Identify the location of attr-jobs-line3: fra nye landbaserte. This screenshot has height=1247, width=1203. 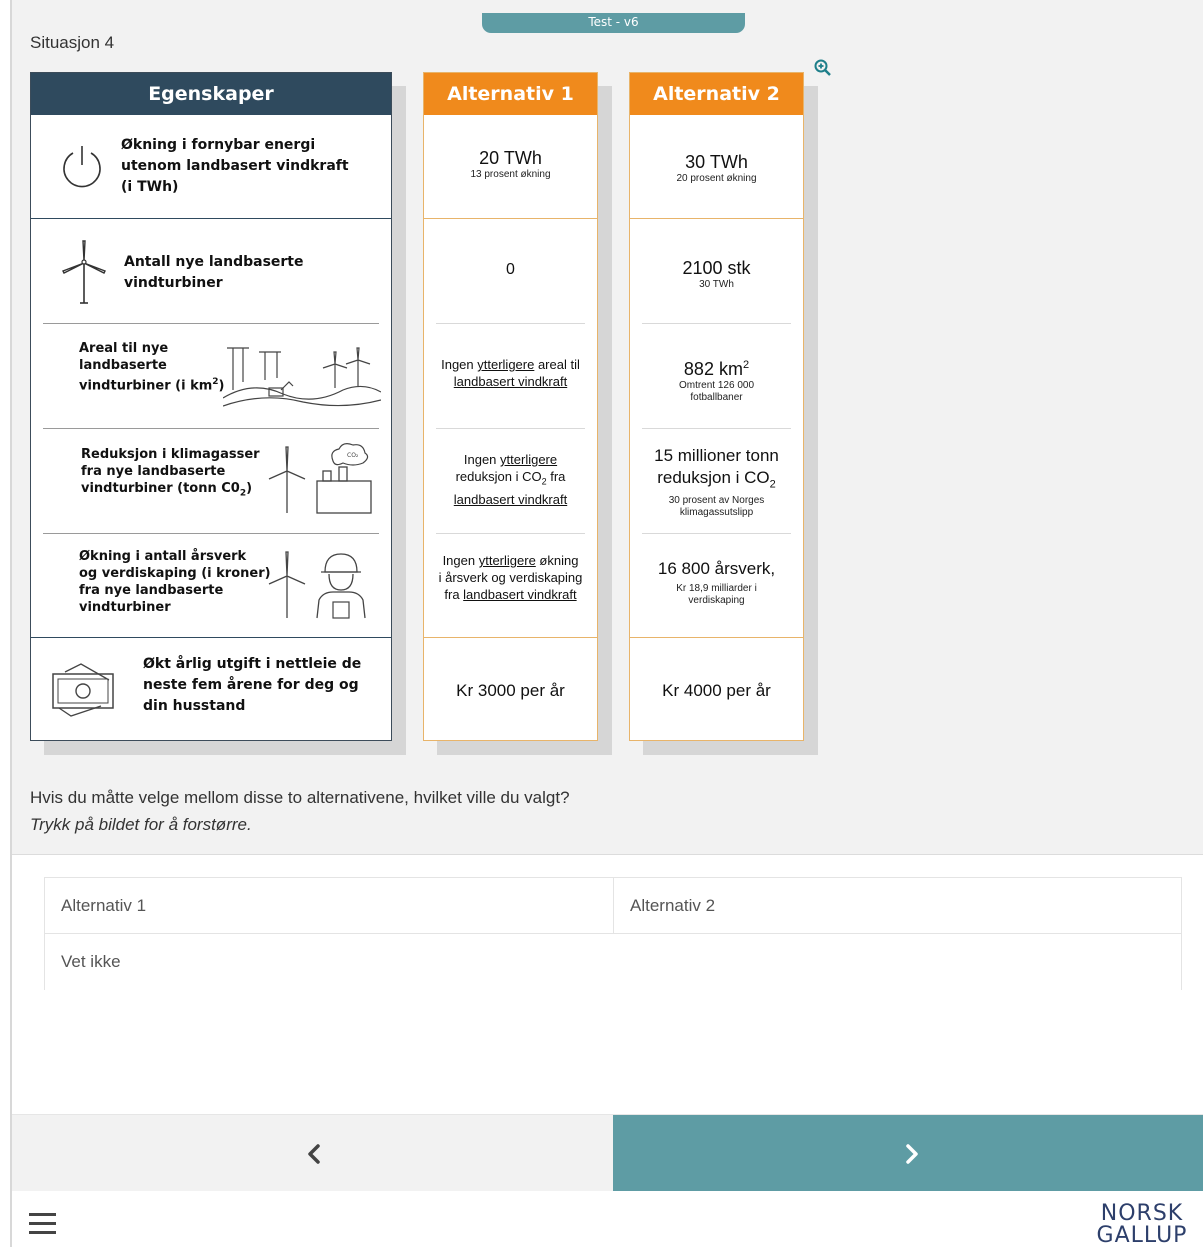
(151, 590).